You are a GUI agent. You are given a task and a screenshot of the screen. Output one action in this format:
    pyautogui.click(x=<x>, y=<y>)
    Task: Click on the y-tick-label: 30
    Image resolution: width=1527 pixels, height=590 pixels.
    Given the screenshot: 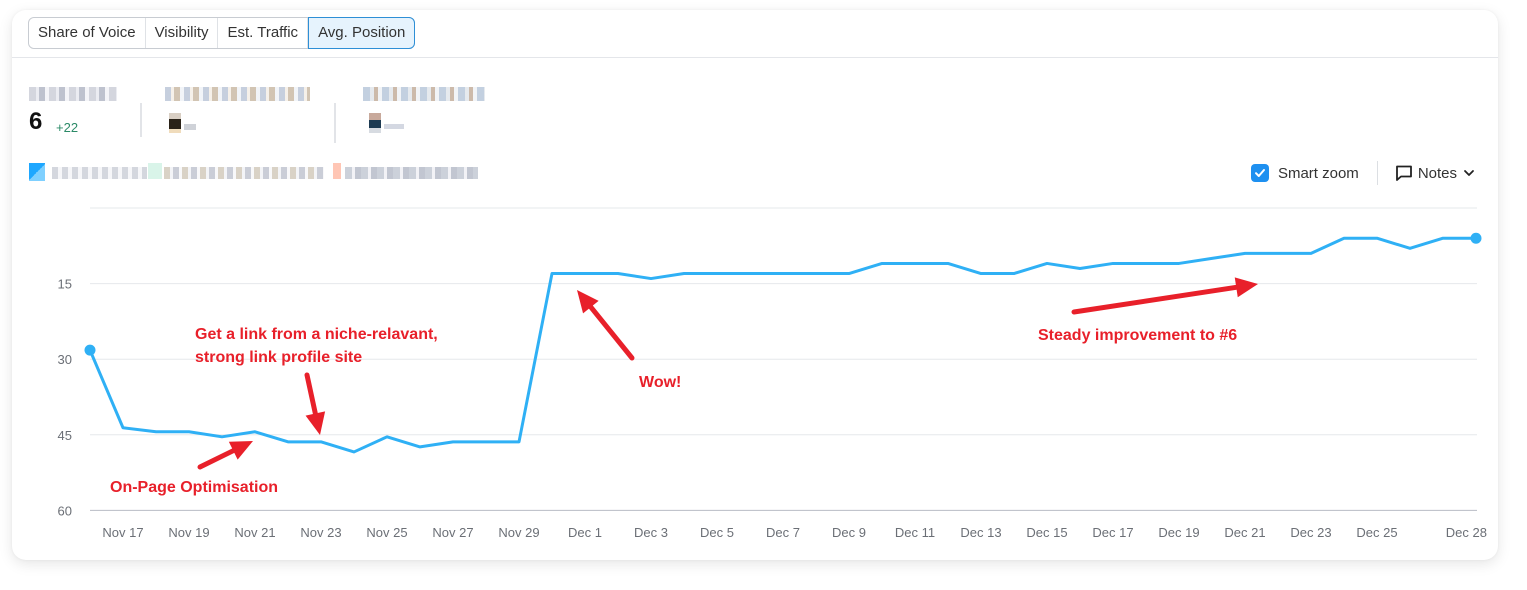 What is the action you would take?
    pyautogui.click(x=65, y=359)
    